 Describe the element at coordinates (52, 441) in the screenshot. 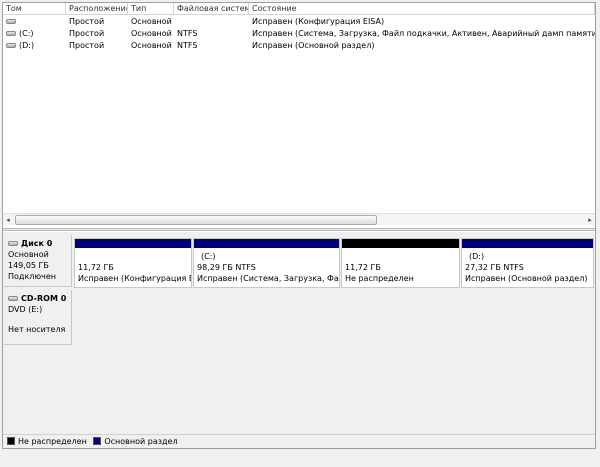

I see `legend-label: Не распределен` at that location.